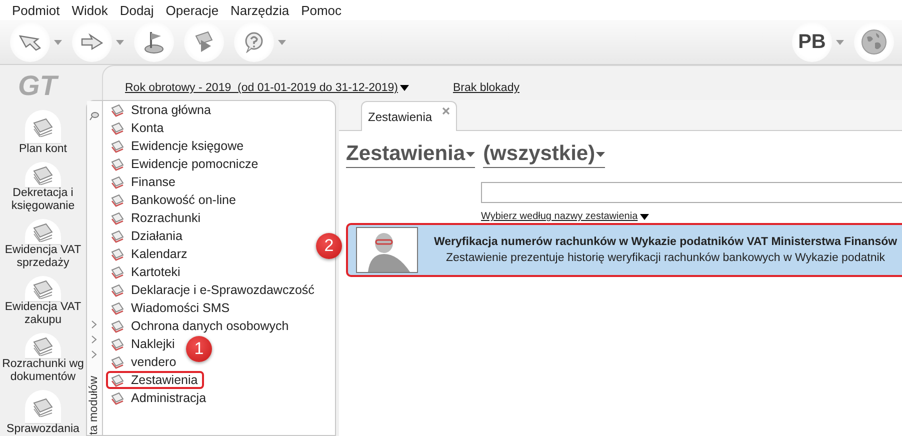  Describe the element at coordinates (185, 164) in the screenshot. I see `module-item: Ewidencje pomocnicze` at that location.